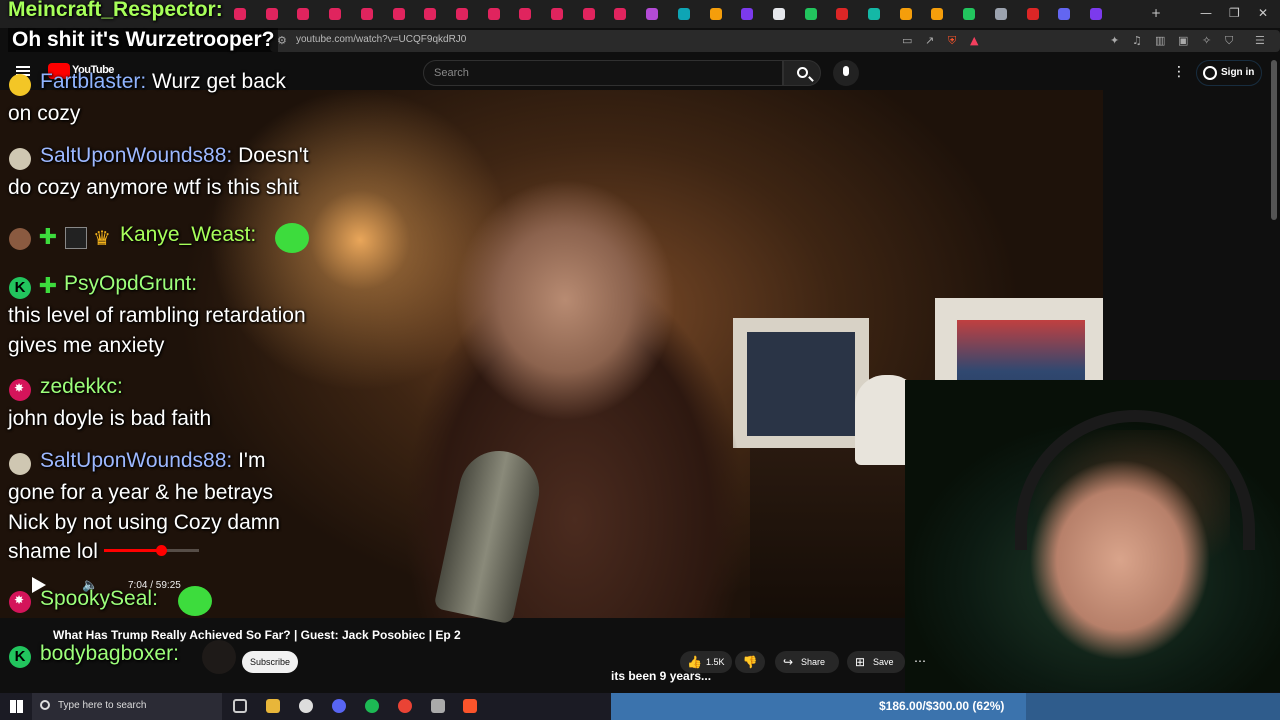 This screenshot has width=1280, height=720. I want to click on more-options-icon: ⋮, so click(1179, 72).